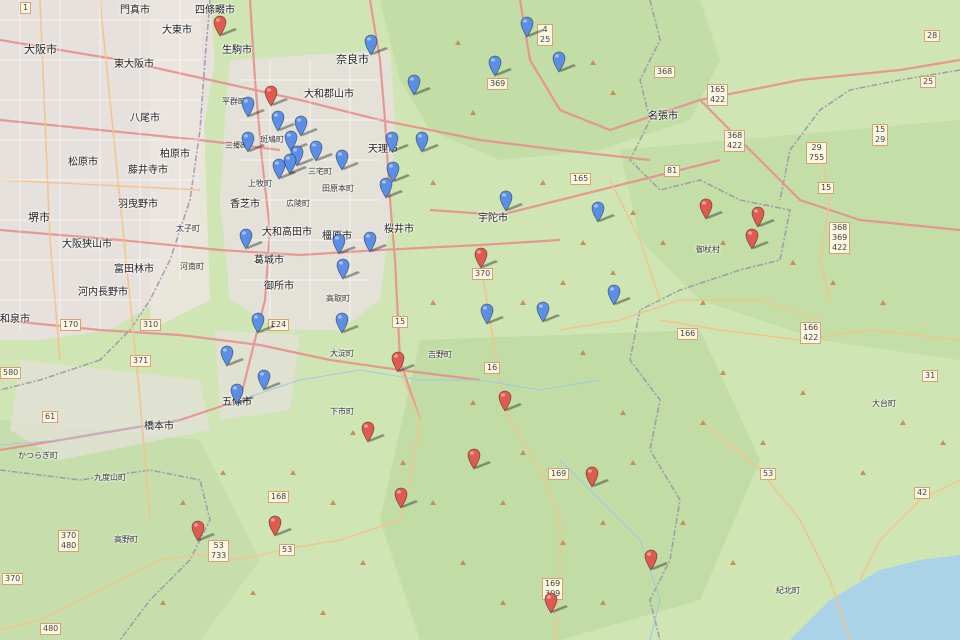 The width and height of the screenshot is (960, 640). Describe the element at coordinates (817, 153) in the screenshot. I see `route-shield: 29 755` at that location.